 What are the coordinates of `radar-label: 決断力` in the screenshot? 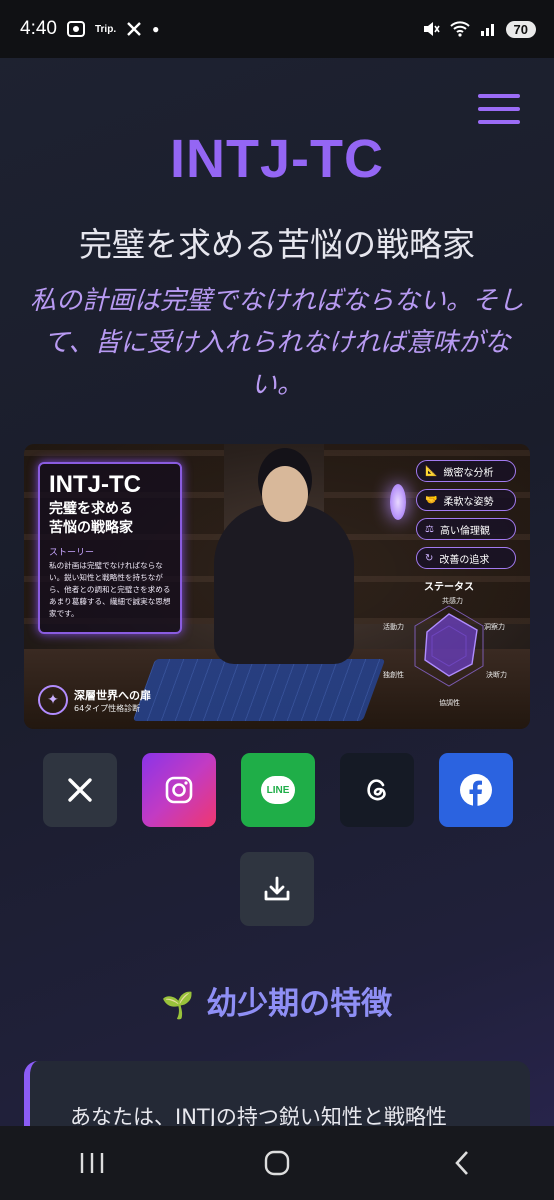 It's located at (496, 675).